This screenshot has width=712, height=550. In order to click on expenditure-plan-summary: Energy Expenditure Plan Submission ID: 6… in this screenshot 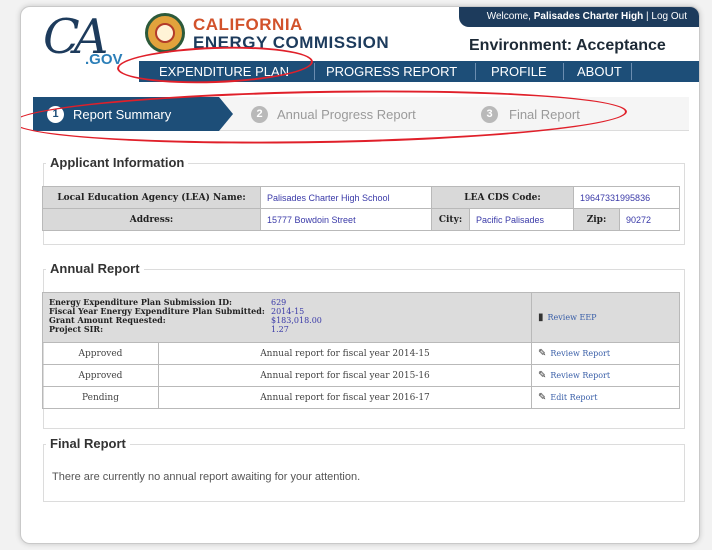, I will do `click(287, 317)`.